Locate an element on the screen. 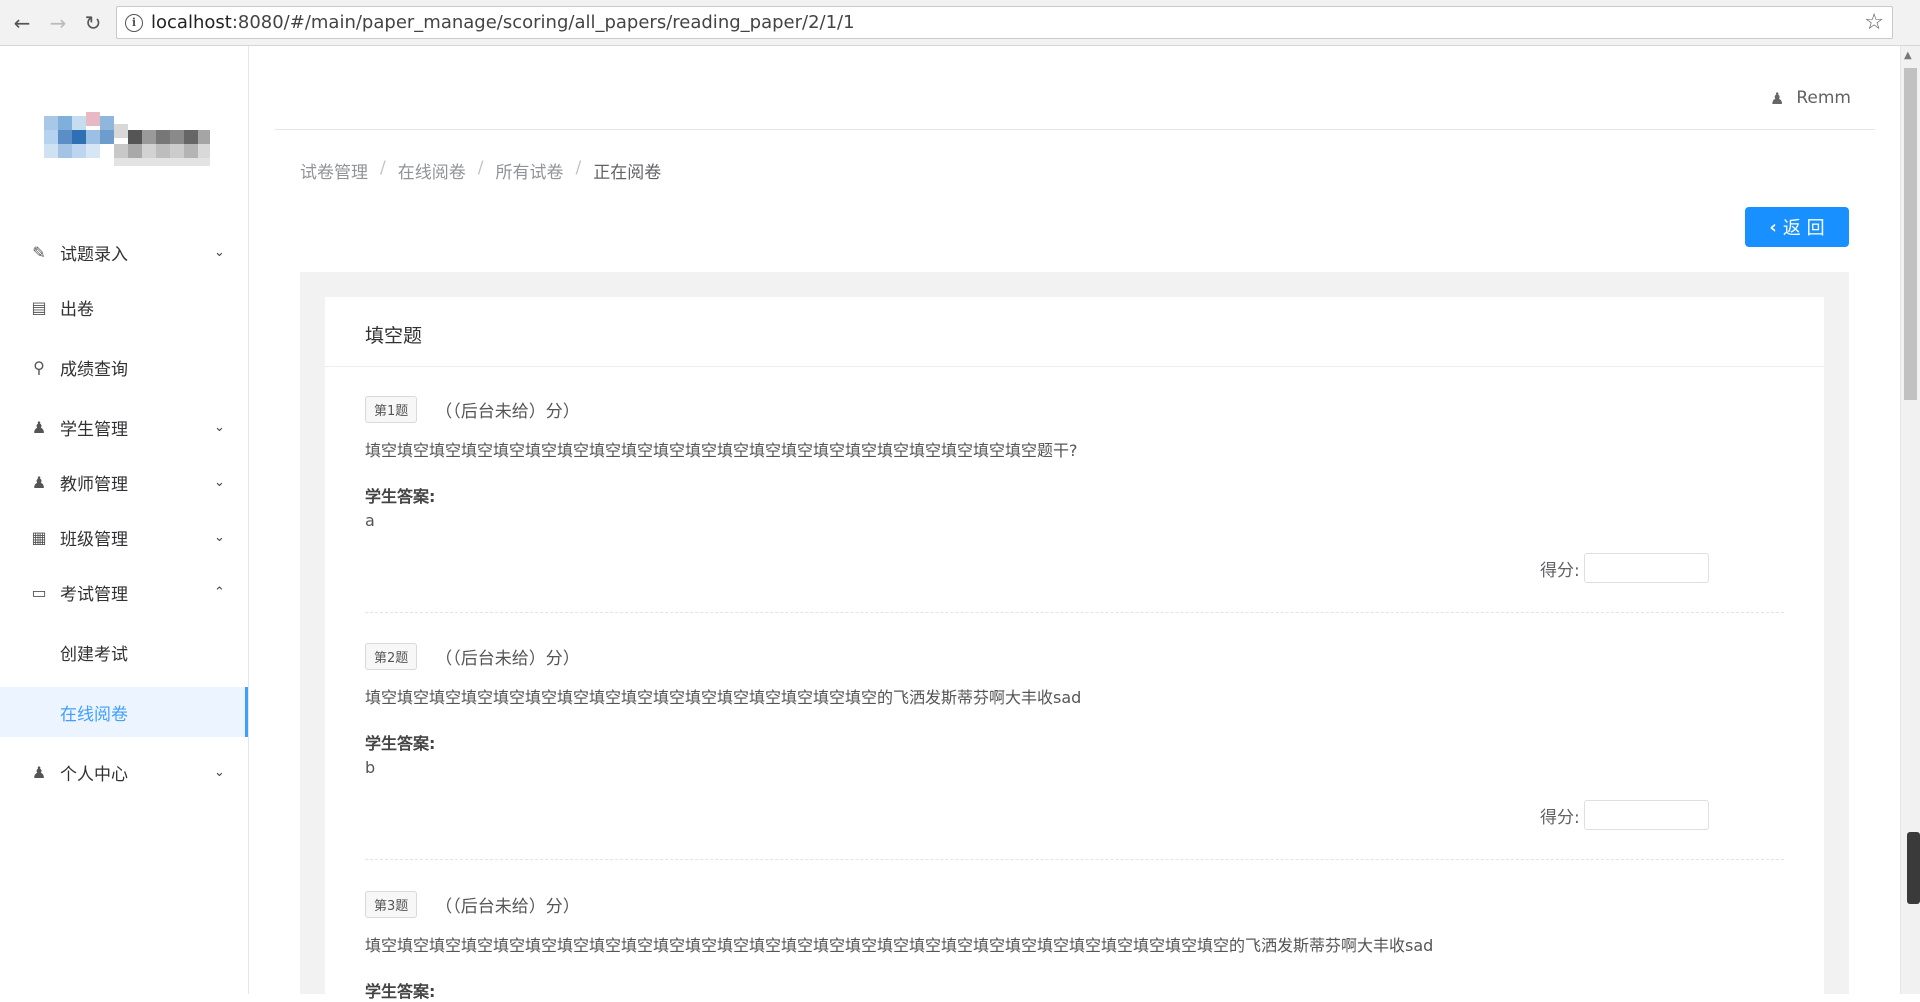  student-answer: a is located at coordinates (370, 520).